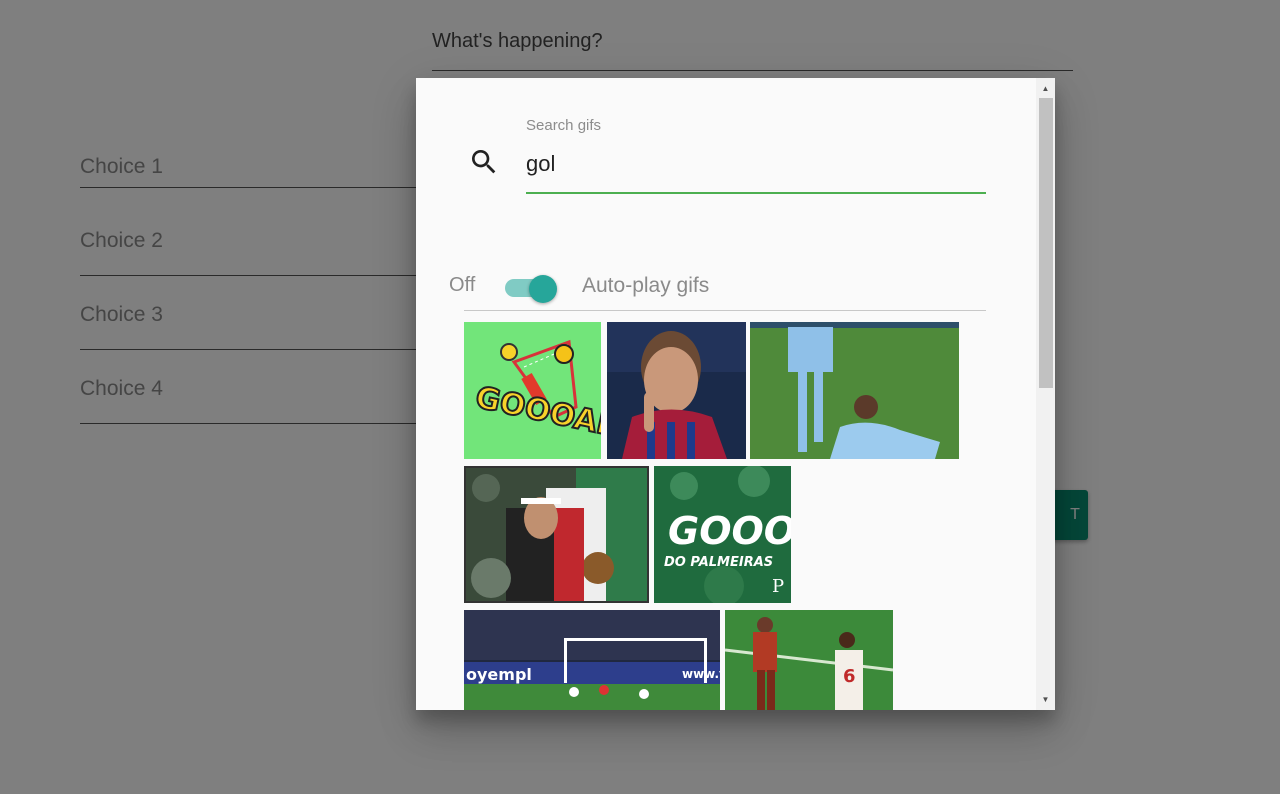  Describe the element at coordinates (729, 531) in the screenshot. I see `gif-5-caption: GOOOL` at that location.